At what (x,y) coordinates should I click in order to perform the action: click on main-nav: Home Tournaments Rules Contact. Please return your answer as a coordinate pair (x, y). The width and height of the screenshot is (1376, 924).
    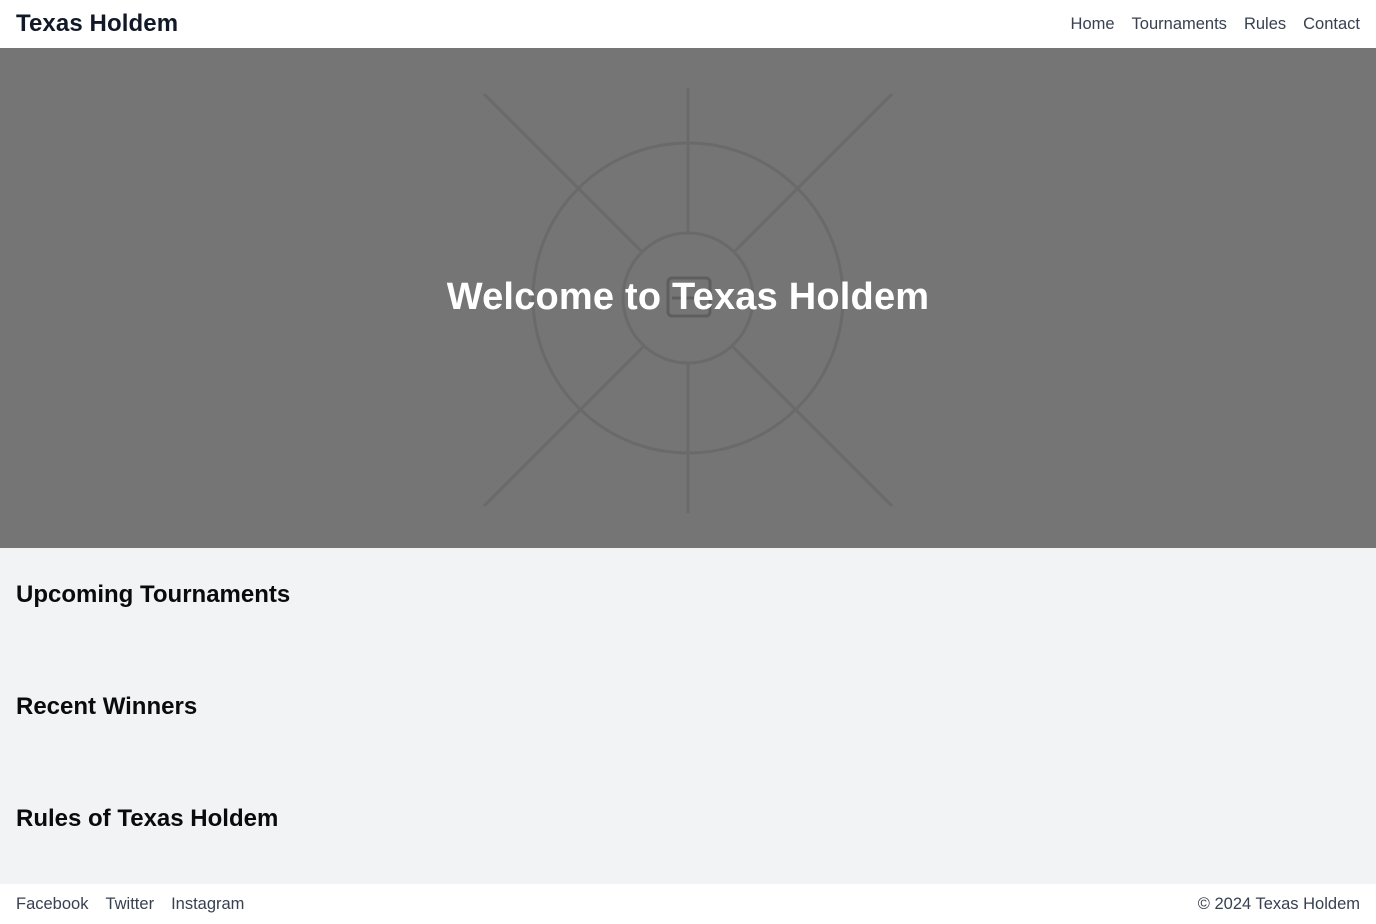
    Looking at the image, I should click on (1215, 24).